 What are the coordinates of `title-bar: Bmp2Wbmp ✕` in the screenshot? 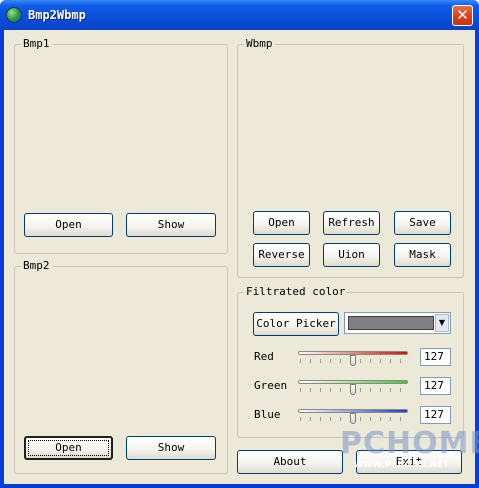 It's located at (239, 15).